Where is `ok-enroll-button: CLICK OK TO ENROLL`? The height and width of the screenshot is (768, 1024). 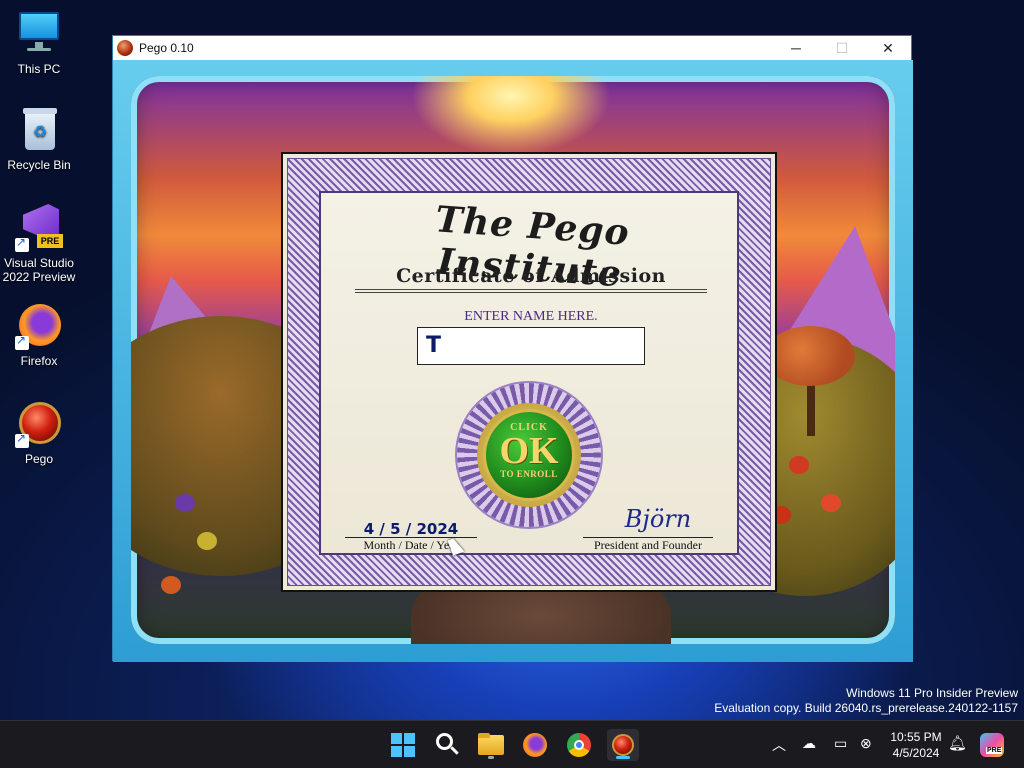 ok-enroll-button: CLICK OK TO ENROLL is located at coordinates (529, 455).